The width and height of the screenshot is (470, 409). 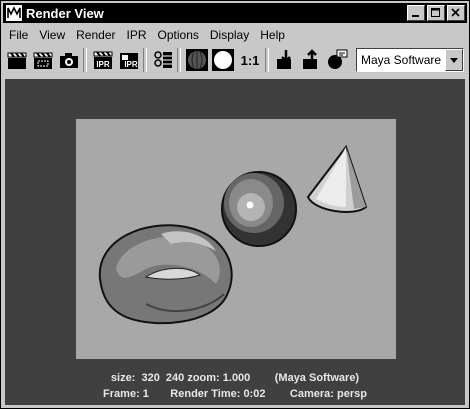 I want to click on render-region-button, so click(x=43, y=60).